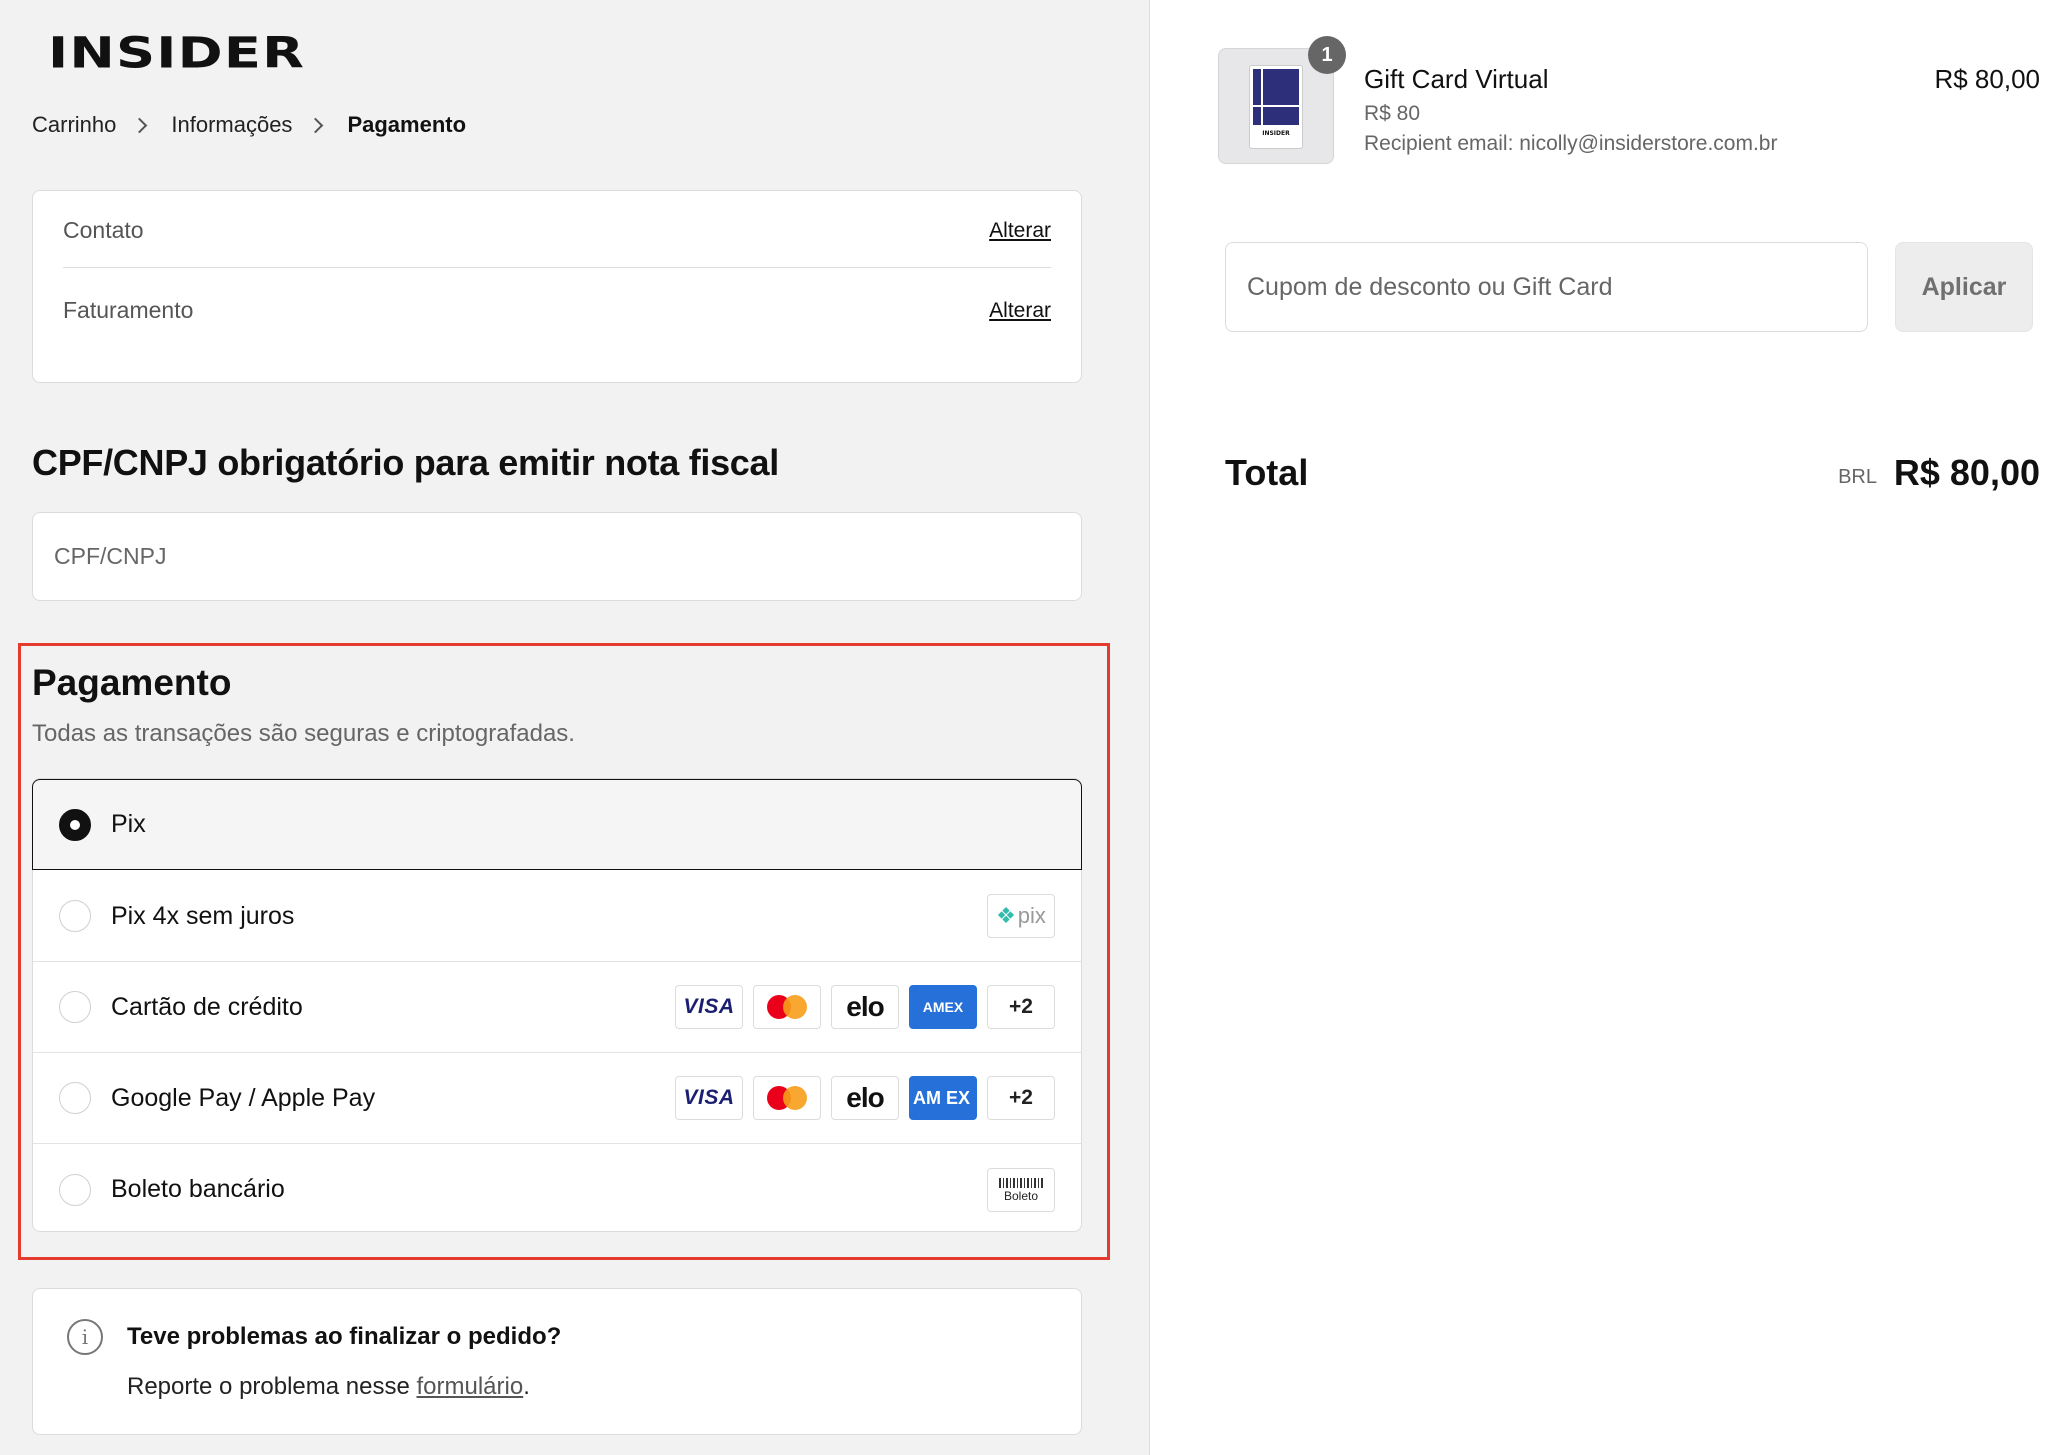  I want to click on report-form-link: formulário, so click(470, 1386).